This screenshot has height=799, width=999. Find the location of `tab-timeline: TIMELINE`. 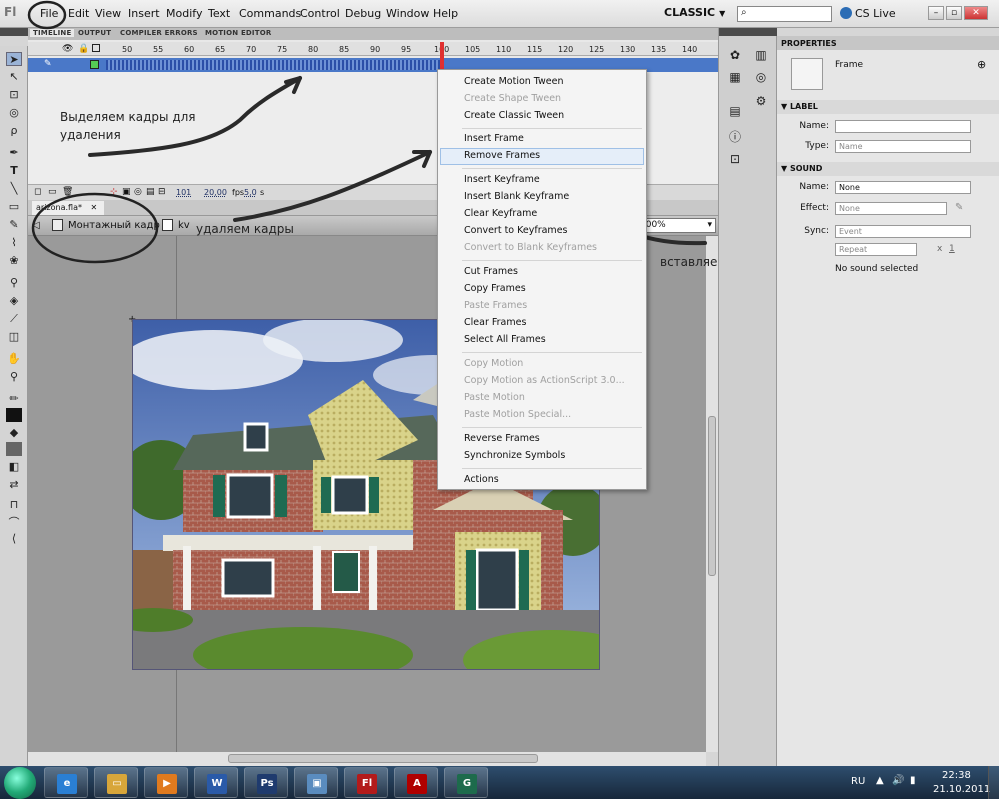

tab-timeline: TIMELINE is located at coordinates (52, 33).